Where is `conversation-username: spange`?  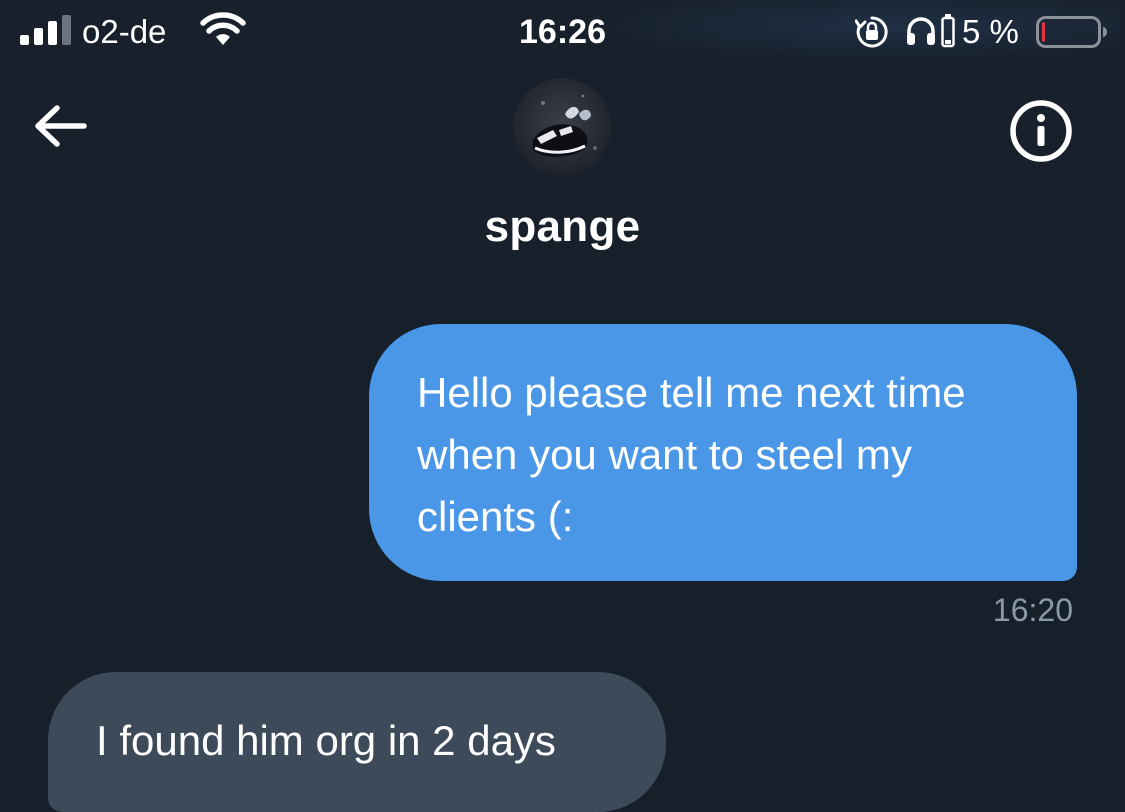 conversation-username: spange is located at coordinates (562, 227).